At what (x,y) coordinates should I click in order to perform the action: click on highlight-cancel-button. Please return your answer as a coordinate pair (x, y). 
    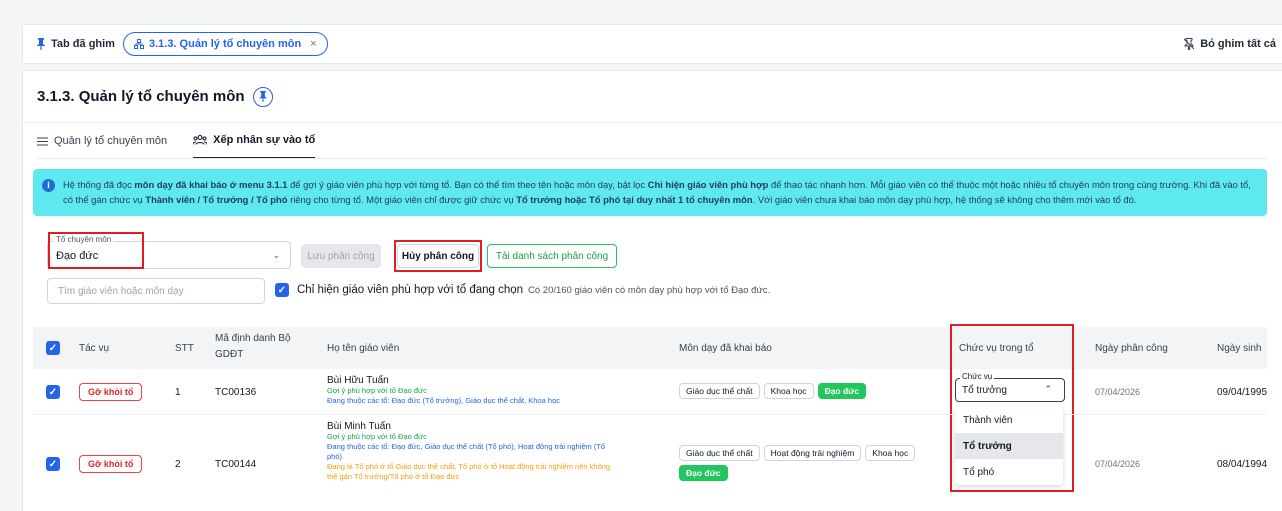
    Looking at the image, I should click on (438, 256).